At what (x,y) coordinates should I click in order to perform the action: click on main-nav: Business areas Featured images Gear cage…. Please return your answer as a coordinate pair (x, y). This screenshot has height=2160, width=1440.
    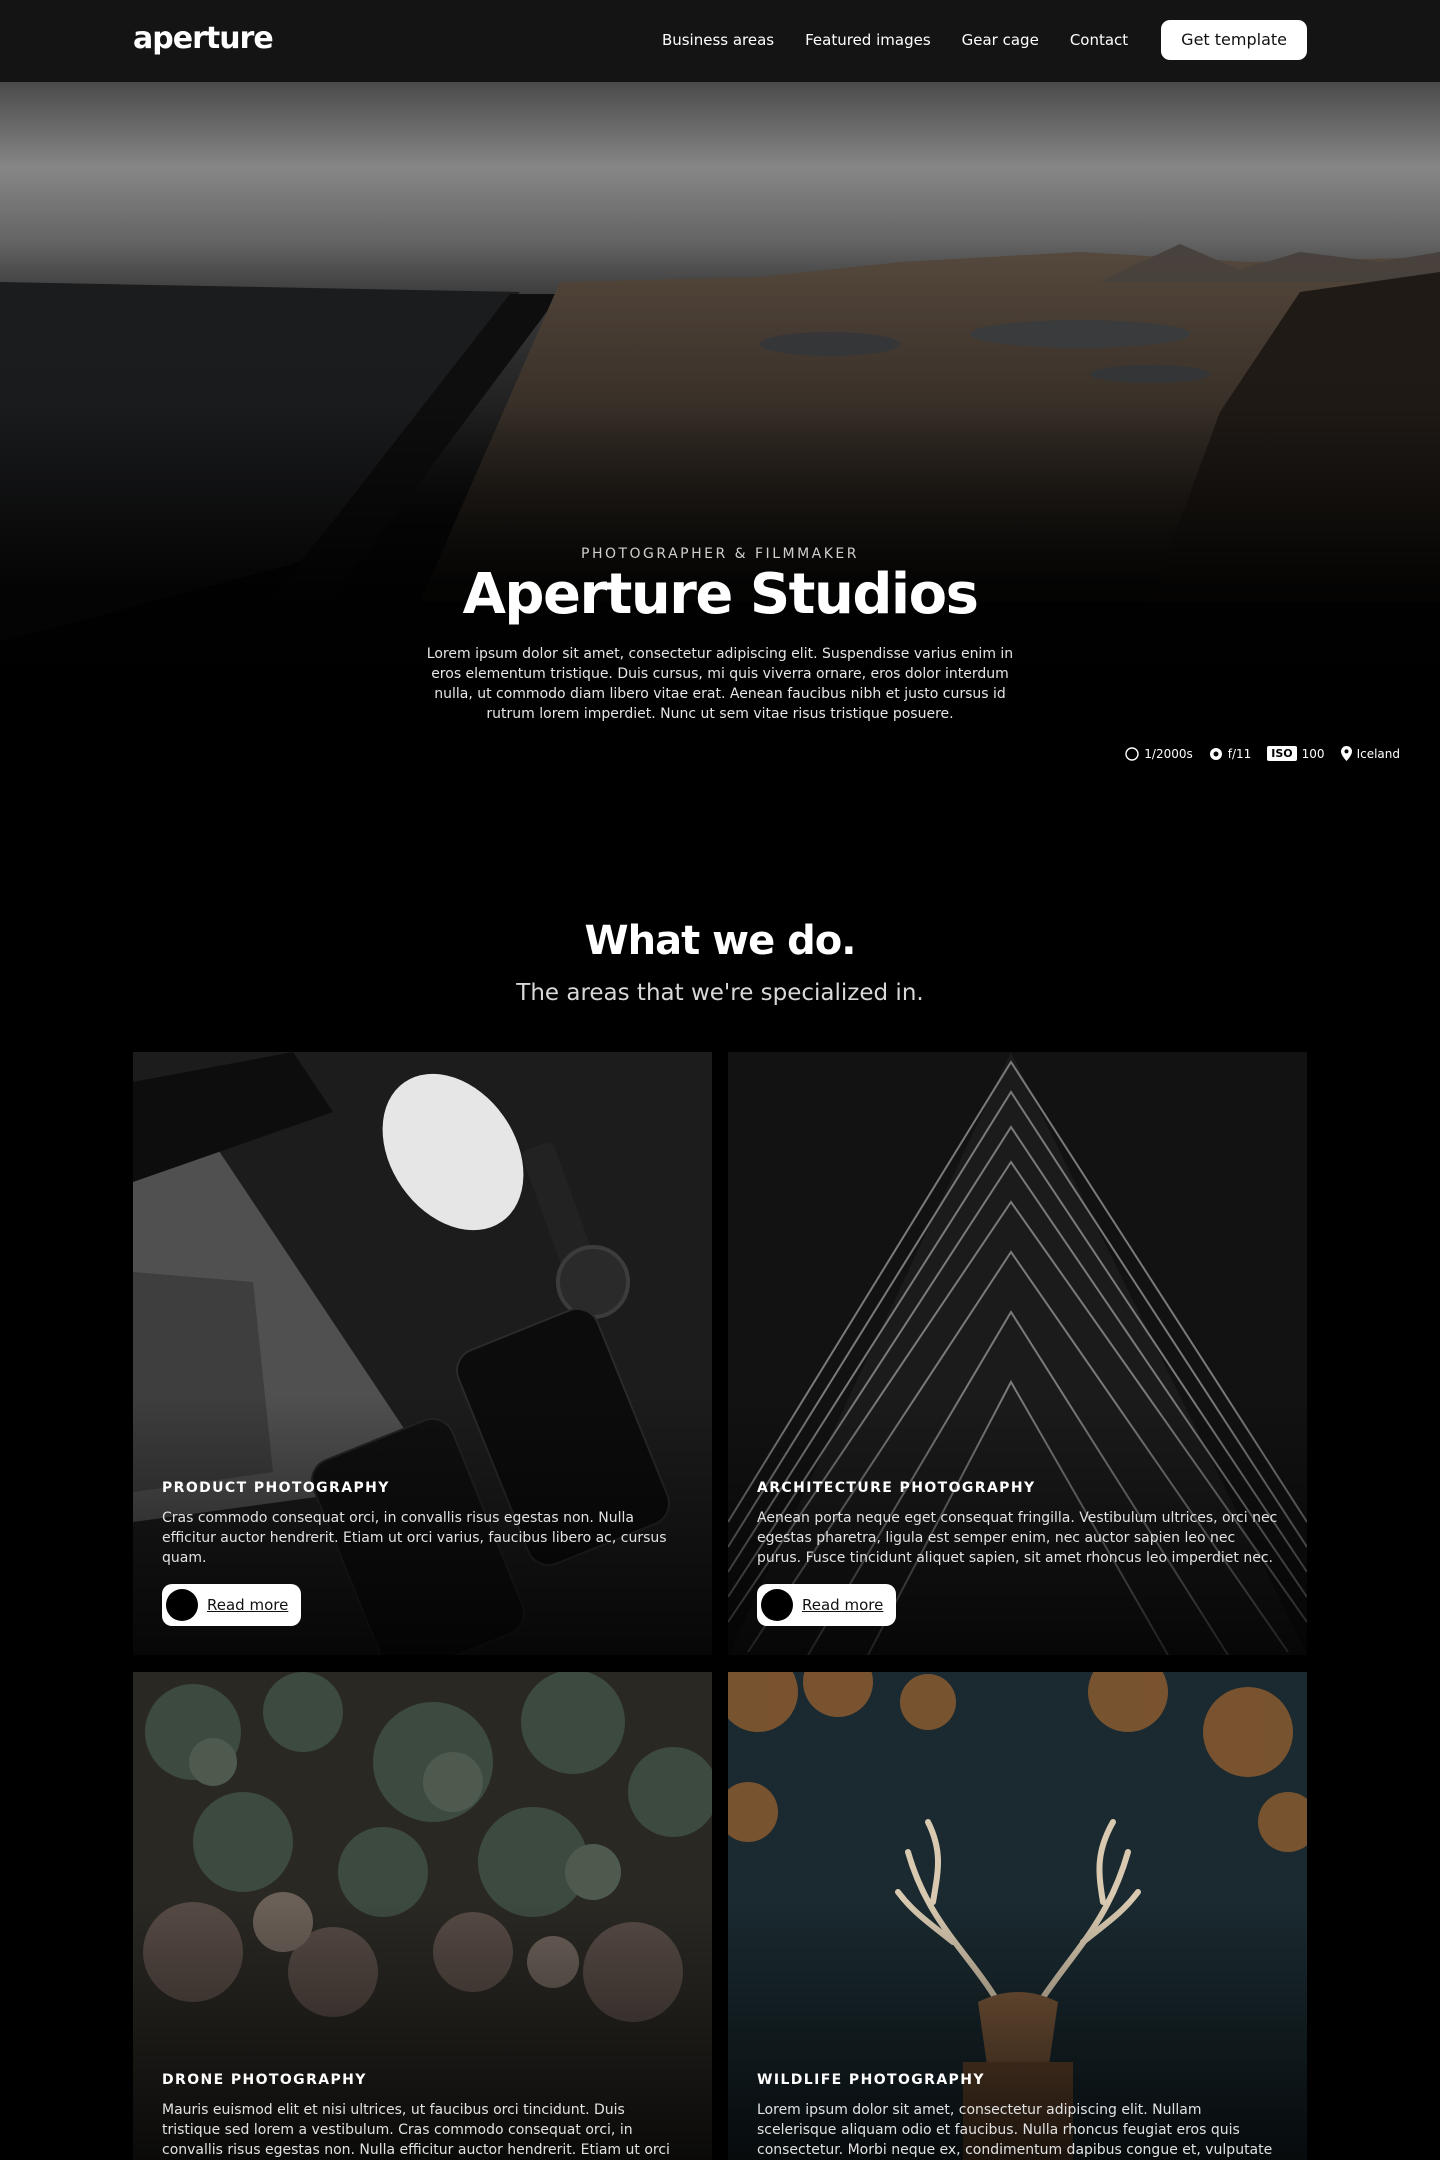
    Looking at the image, I should click on (984, 40).